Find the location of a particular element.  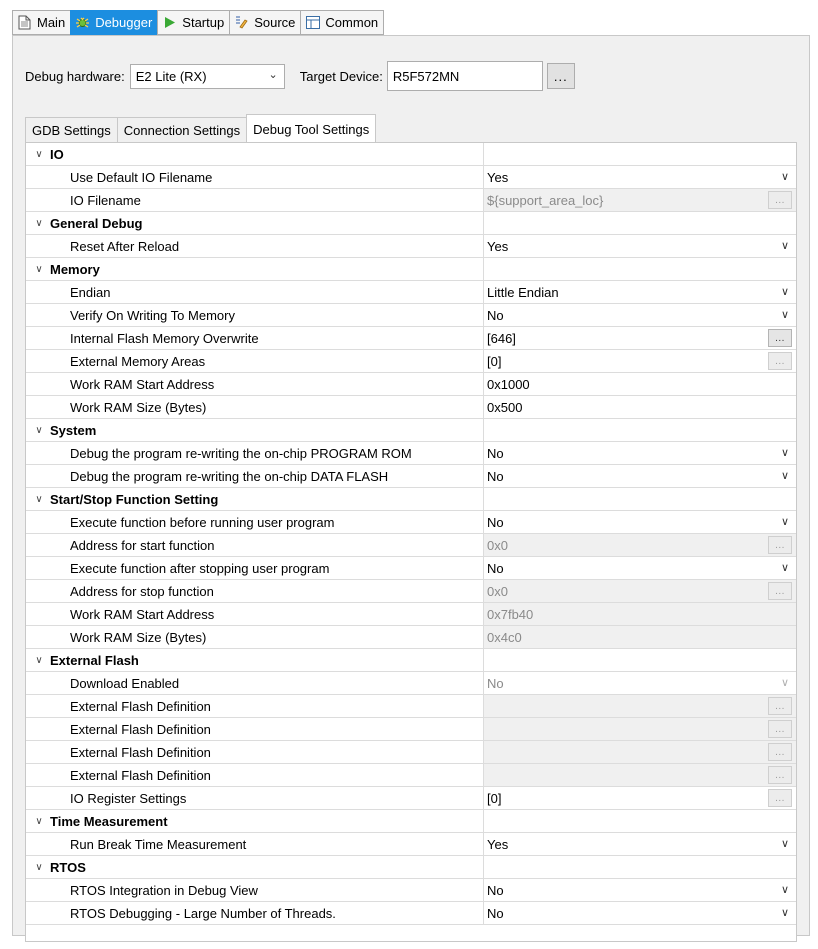

tree-category-row: ∨ RTOS is located at coordinates (411, 867).